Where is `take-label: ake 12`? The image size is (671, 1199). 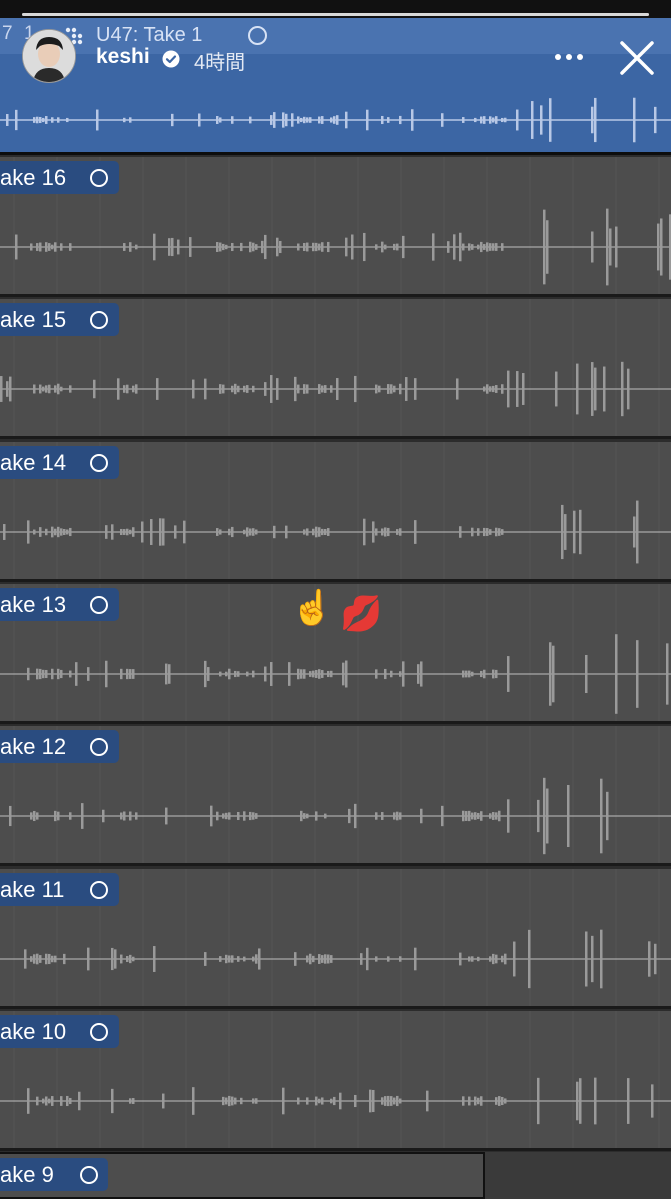
take-label: ake 12 is located at coordinates (59, 746).